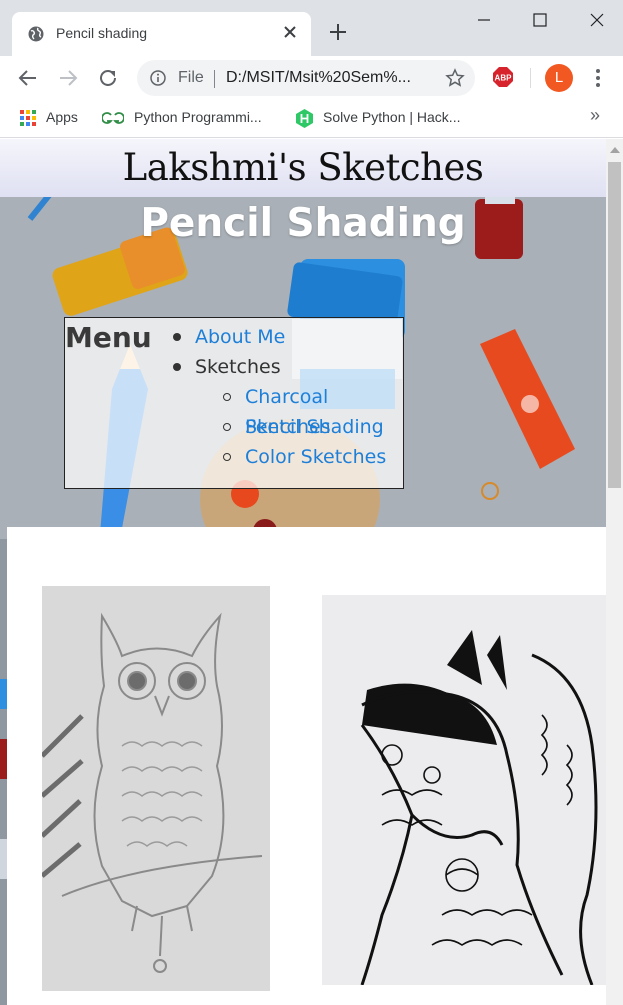  I want to click on site-header: Lakshmi's Sketches, so click(303, 168).